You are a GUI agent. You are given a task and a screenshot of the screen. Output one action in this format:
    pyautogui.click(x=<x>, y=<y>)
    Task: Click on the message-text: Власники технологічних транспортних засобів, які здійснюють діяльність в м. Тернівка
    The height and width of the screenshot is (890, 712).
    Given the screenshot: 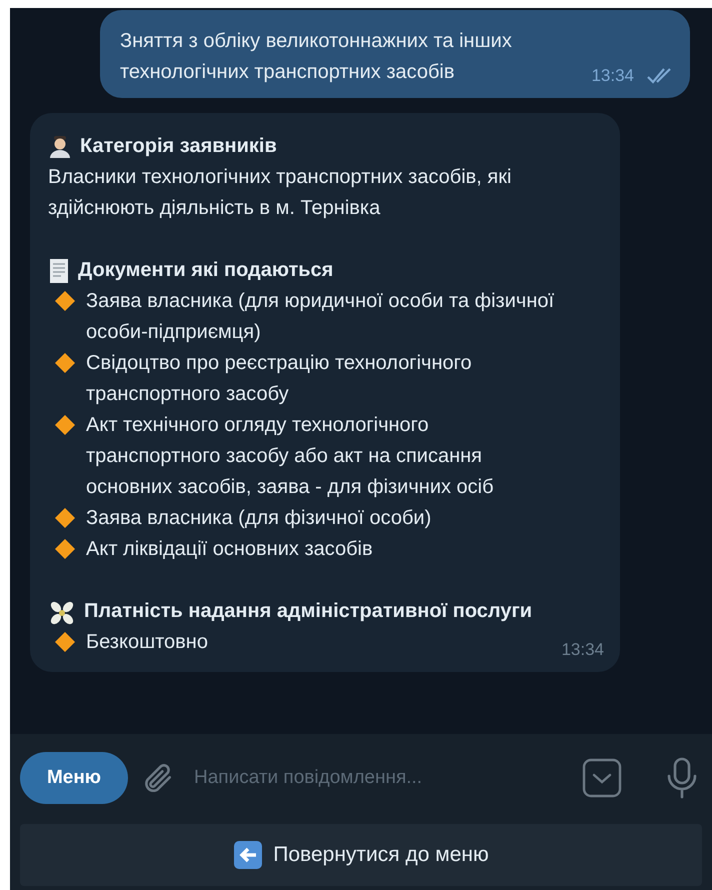 What is the action you would take?
    pyautogui.click(x=280, y=193)
    